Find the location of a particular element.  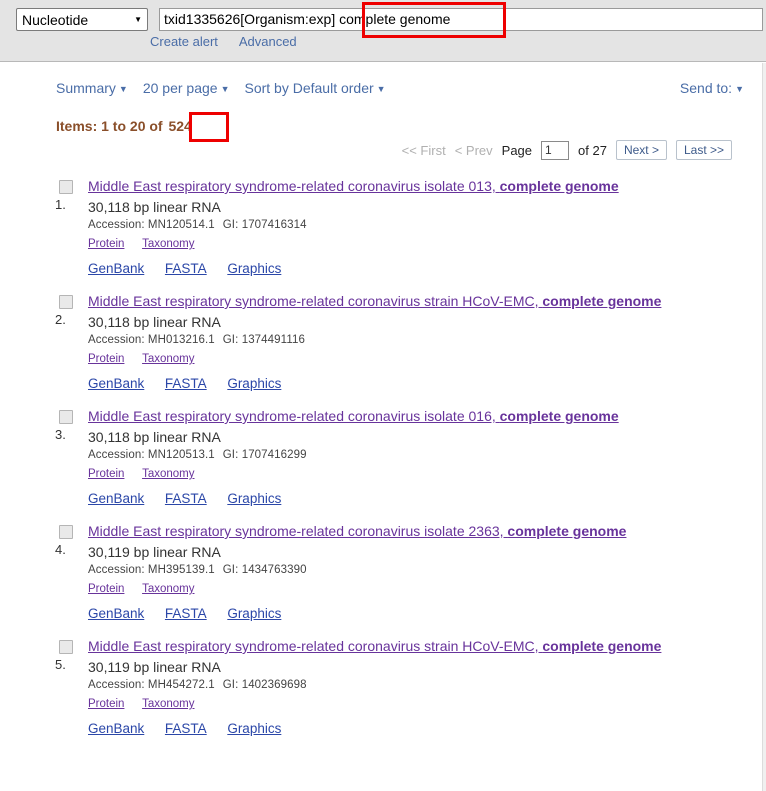

display-format-dropdown: Summary ▼ is located at coordinates (92, 88).